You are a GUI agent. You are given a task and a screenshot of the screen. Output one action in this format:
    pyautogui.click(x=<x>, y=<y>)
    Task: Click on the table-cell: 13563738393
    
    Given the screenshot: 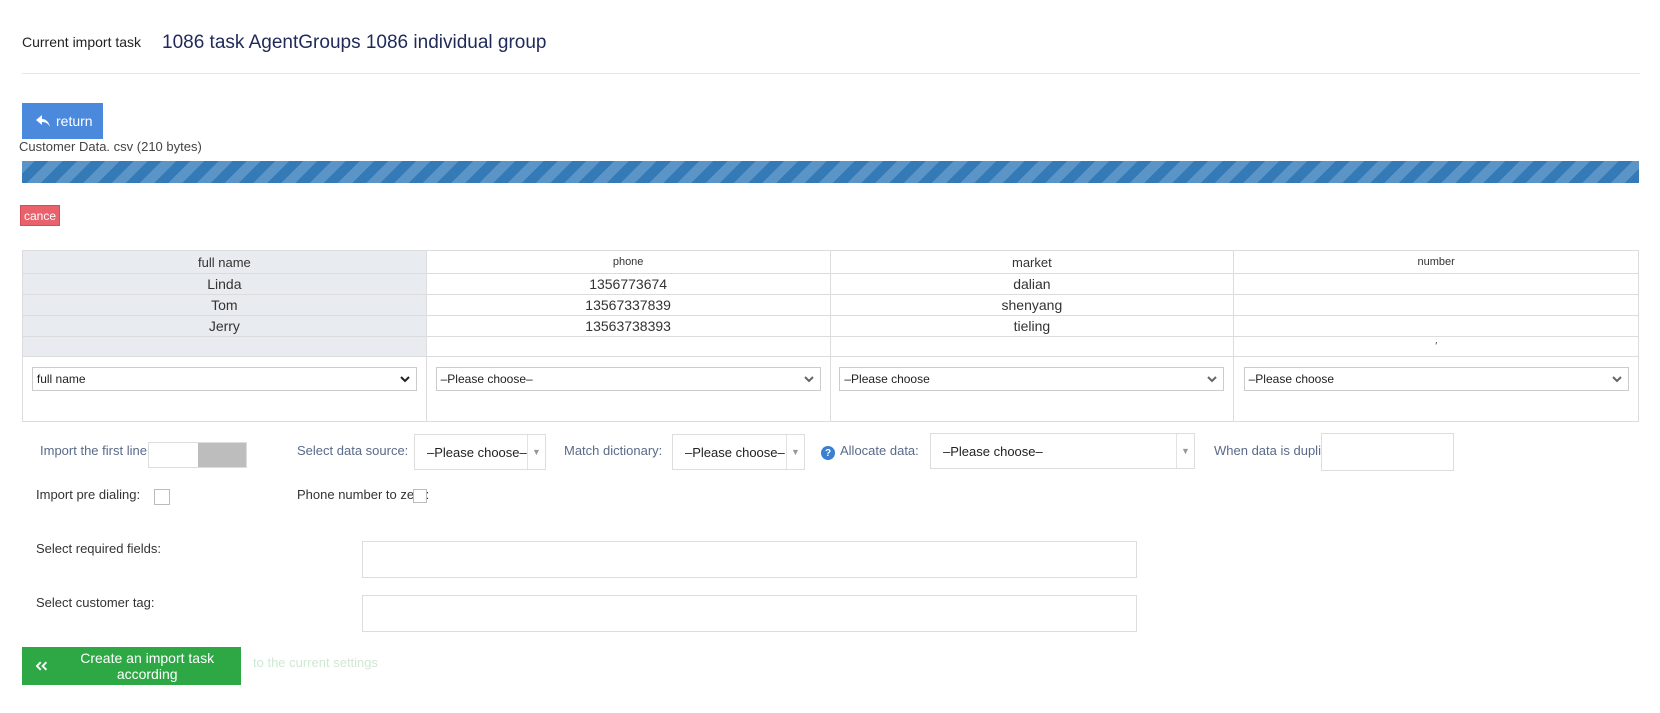 What is the action you would take?
    pyautogui.click(x=628, y=326)
    